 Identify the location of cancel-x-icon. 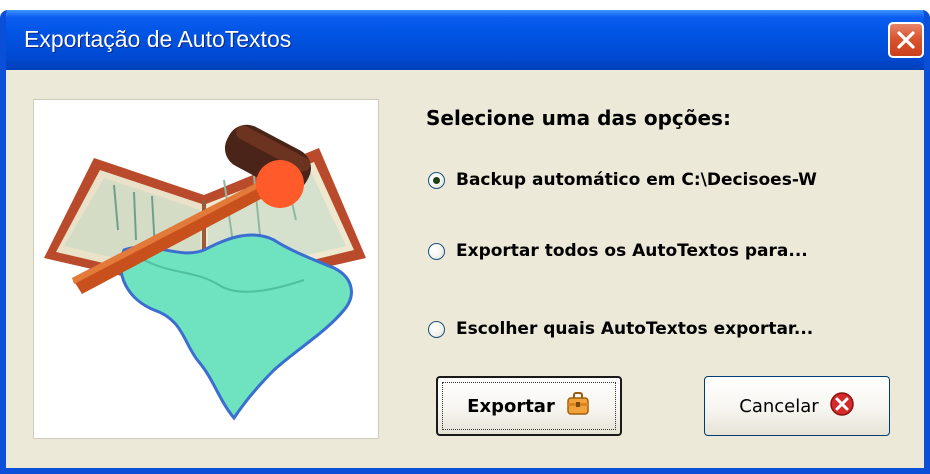
(842, 406).